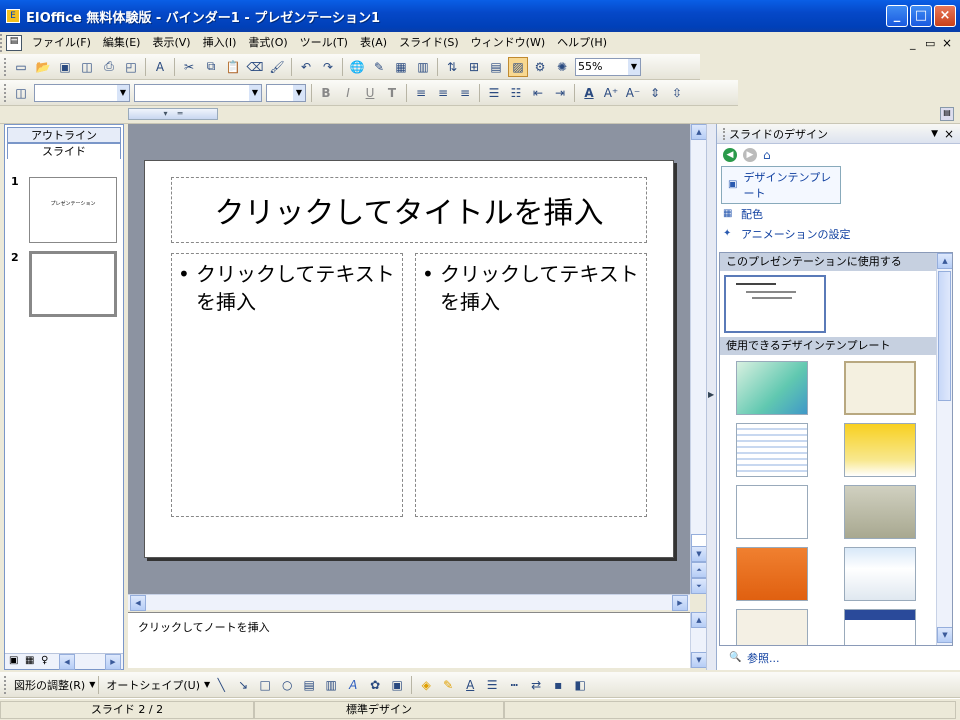 This screenshot has height=720, width=960. Describe the element at coordinates (138, 603) in the screenshot. I see `scroll-left-button: ◀` at that location.